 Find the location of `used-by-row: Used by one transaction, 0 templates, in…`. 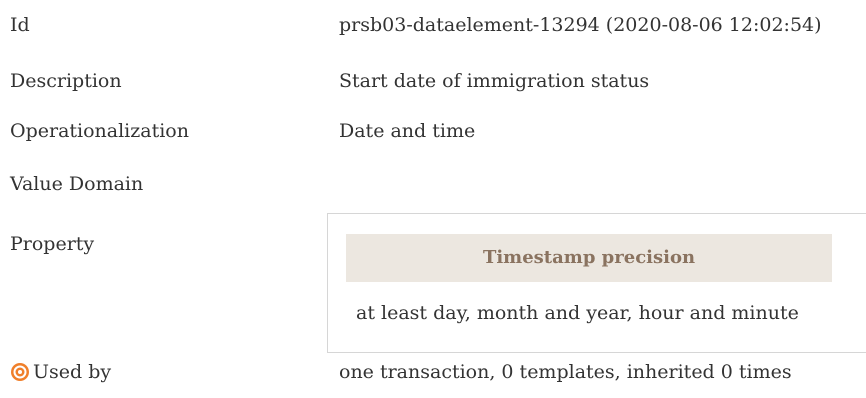

used-by-row: Used by one transaction, 0 templates, in… is located at coordinates (438, 372).